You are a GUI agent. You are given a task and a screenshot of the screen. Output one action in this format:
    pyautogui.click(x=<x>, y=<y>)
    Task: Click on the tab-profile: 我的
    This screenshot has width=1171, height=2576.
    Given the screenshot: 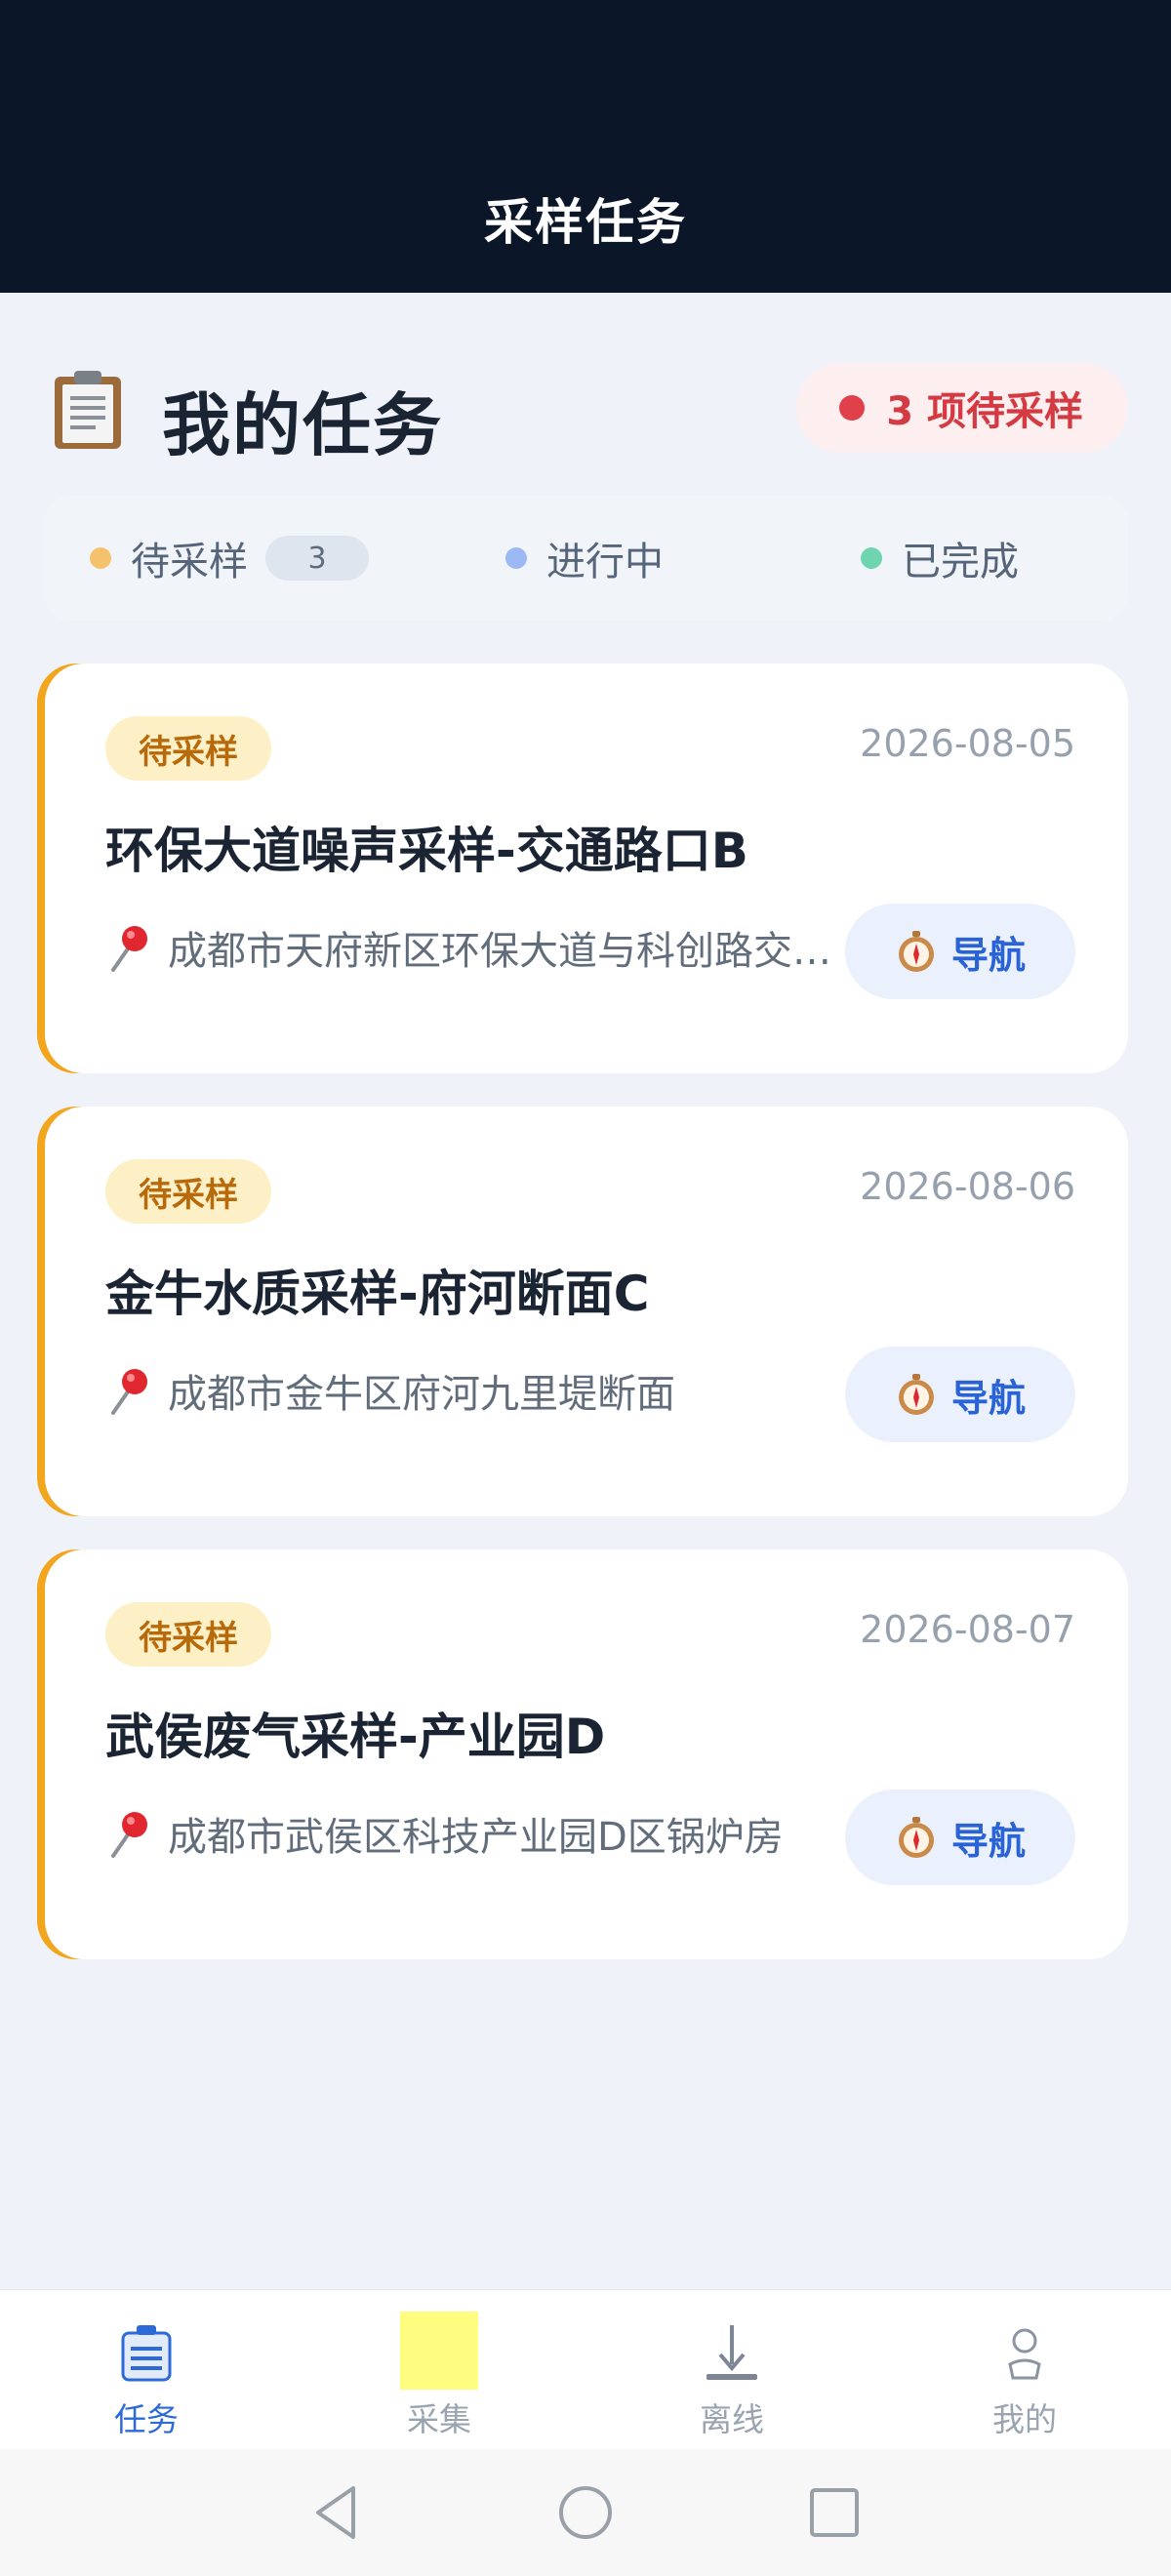 What is the action you would take?
    pyautogui.click(x=1024, y=2370)
    